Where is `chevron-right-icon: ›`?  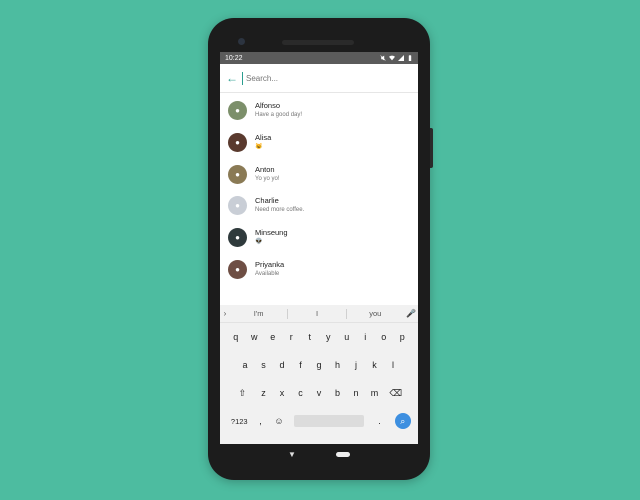 chevron-right-icon: › is located at coordinates (225, 313).